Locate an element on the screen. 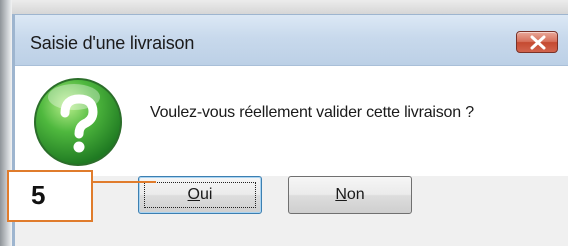 Image resolution: width=568 pixels, height=246 pixels. yes-button: Oui is located at coordinates (200, 195).